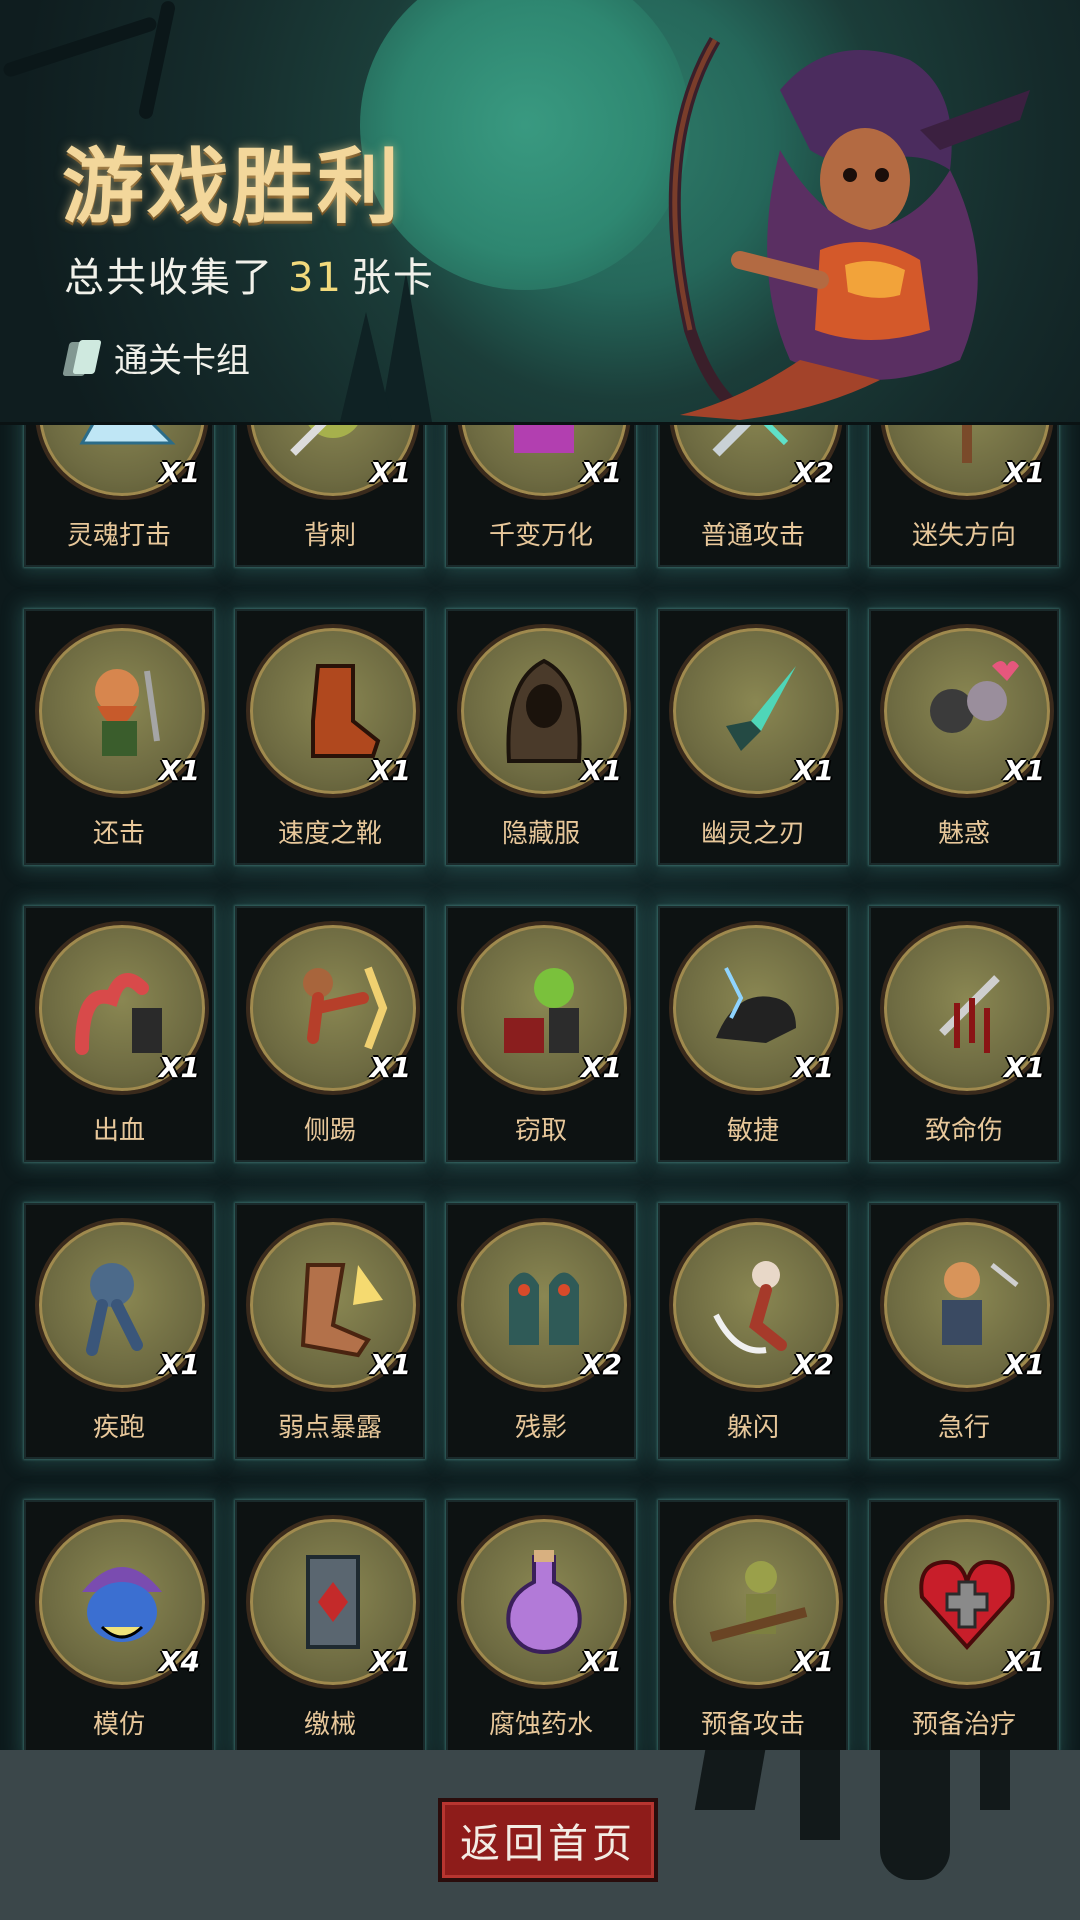 The height and width of the screenshot is (1920, 1080). What do you see at coordinates (963, 1428) in the screenshot?
I see `card-name: 急行` at bounding box center [963, 1428].